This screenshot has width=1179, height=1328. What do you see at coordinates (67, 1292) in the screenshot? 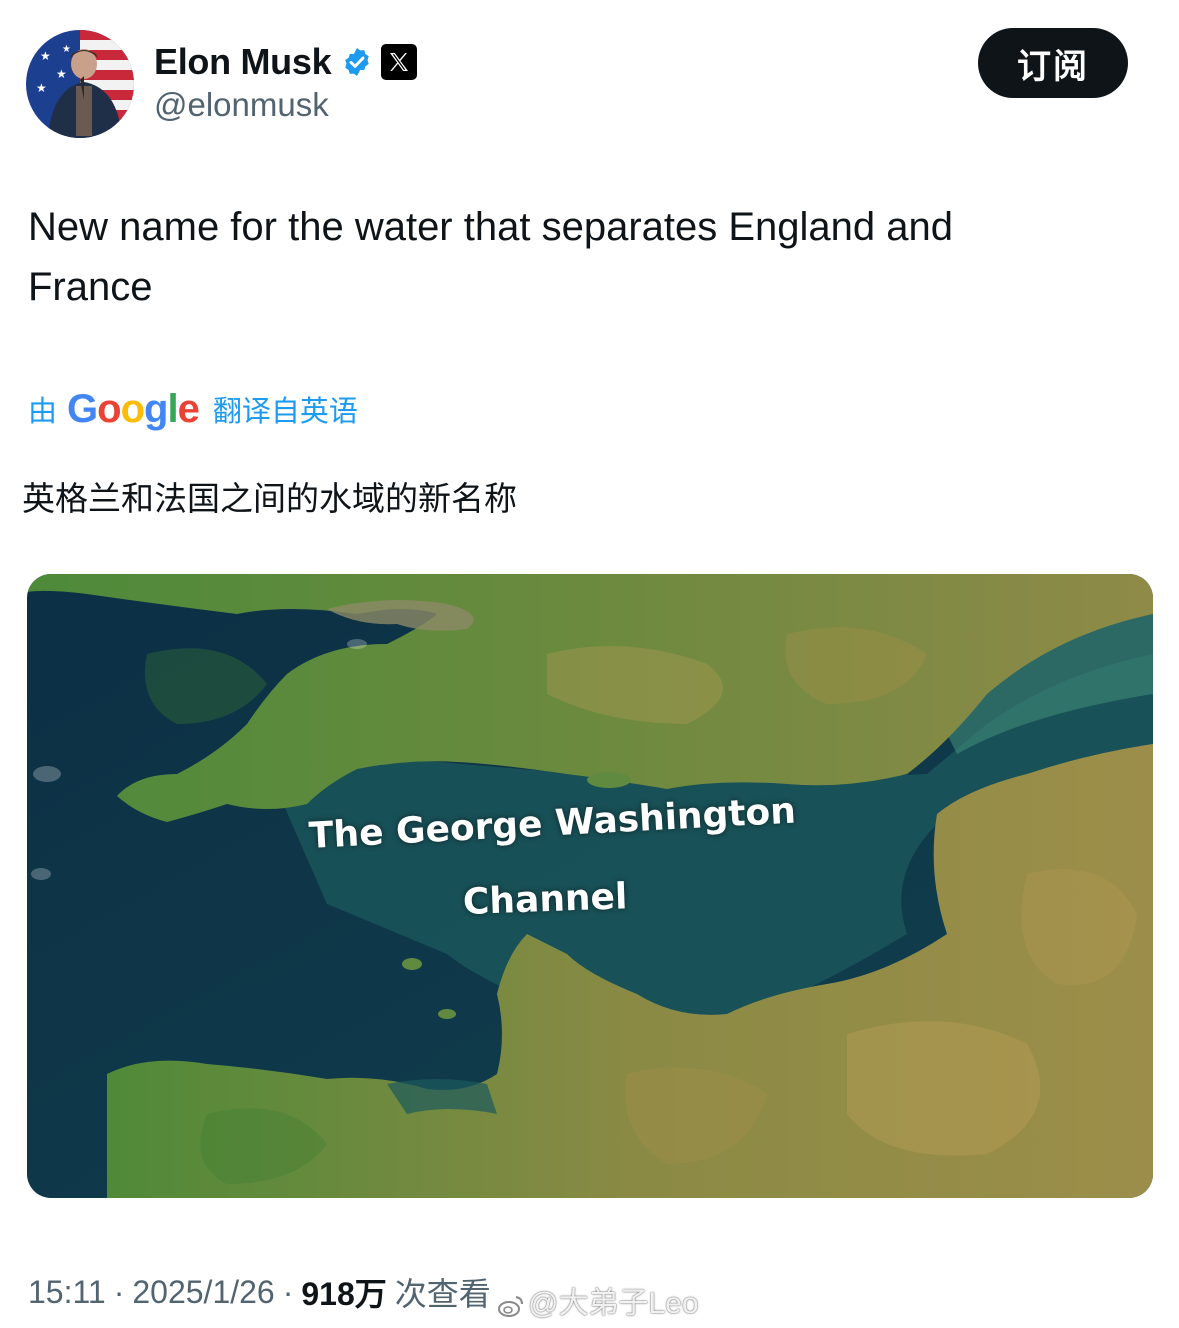
I see `tweet-time: 15:11` at bounding box center [67, 1292].